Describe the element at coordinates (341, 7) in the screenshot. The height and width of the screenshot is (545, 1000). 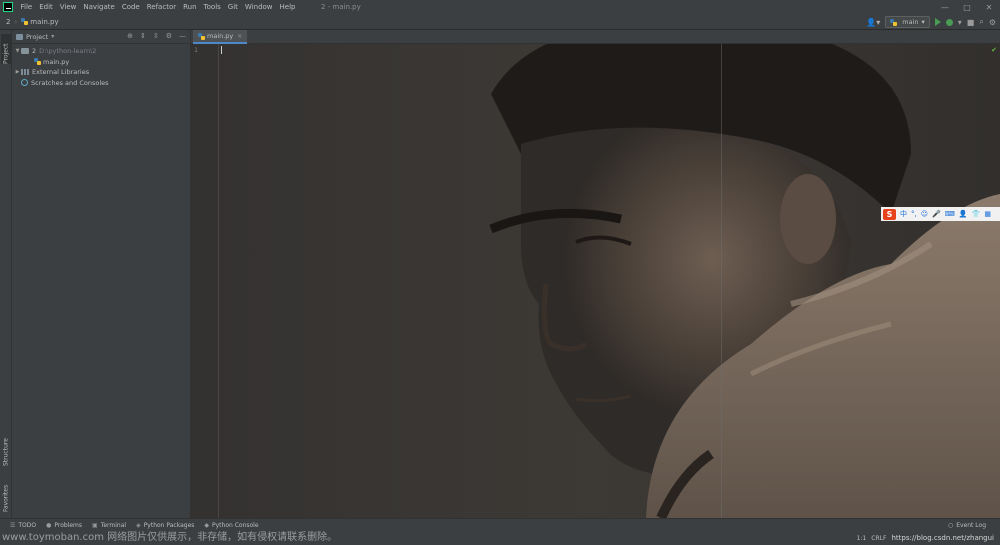
I see `window-title: 2 - main.py` at that location.